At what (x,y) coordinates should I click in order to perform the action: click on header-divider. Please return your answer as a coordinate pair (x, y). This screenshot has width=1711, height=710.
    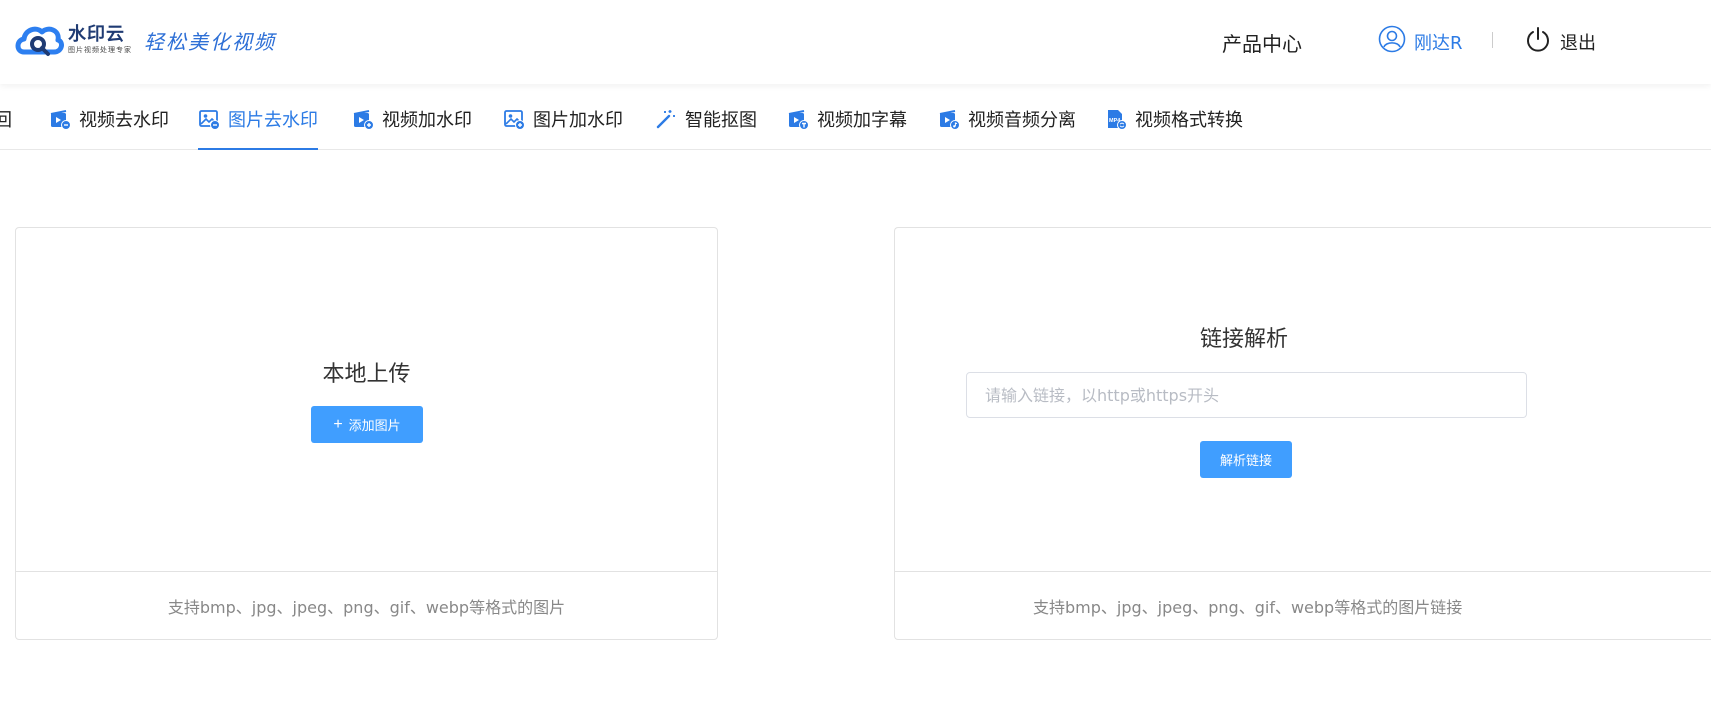
    Looking at the image, I should click on (1492, 40).